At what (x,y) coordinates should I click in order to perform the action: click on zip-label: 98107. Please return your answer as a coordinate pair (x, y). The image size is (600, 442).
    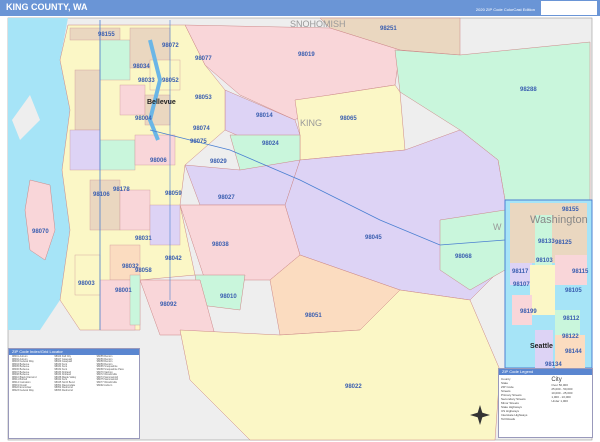
    Looking at the image, I should click on (521, 285).